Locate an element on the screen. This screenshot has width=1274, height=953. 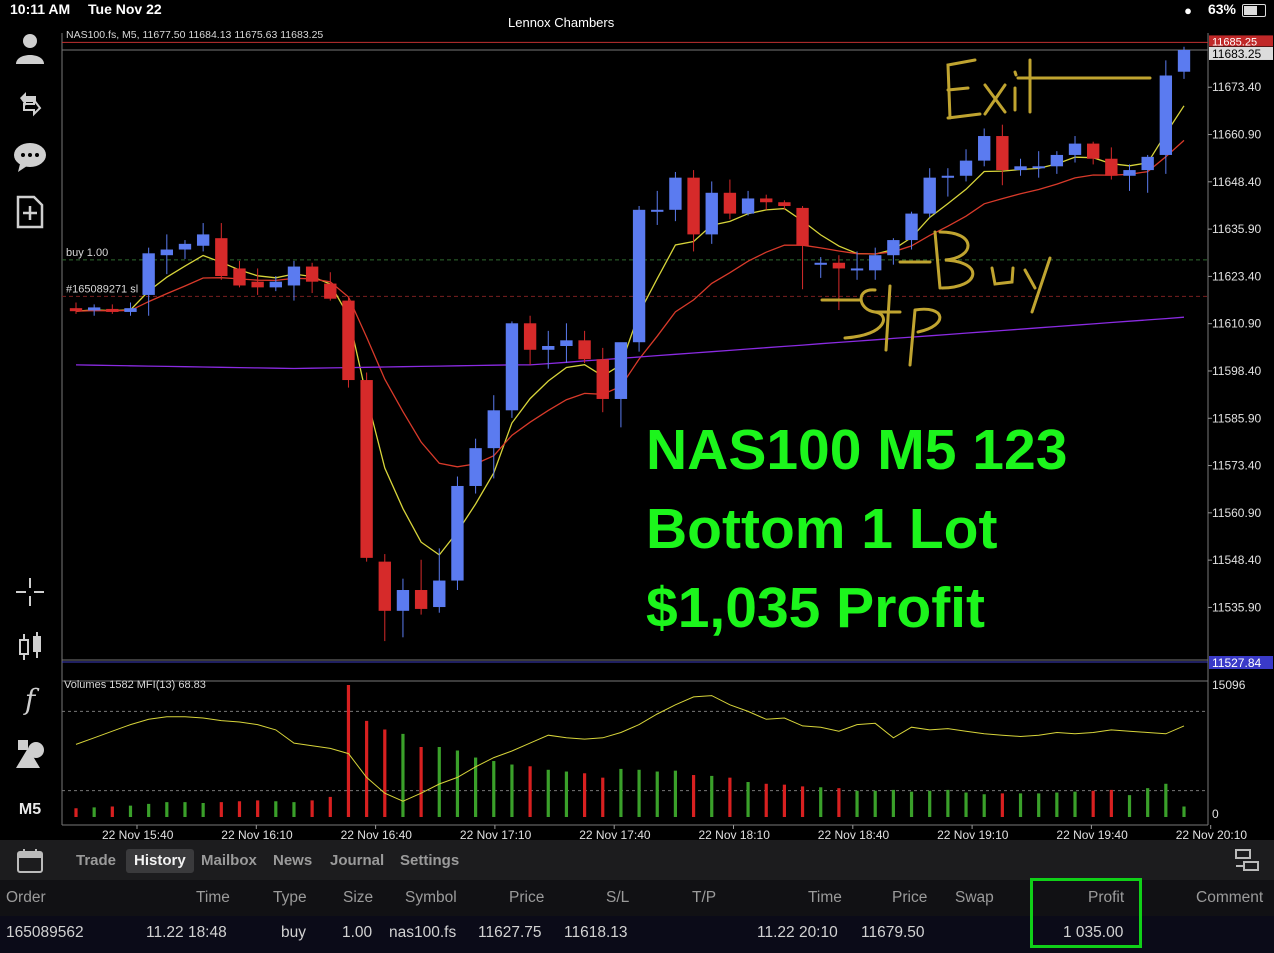
x-tick-label: 22 Nov 15:40 is located at coordinates (138, 834).